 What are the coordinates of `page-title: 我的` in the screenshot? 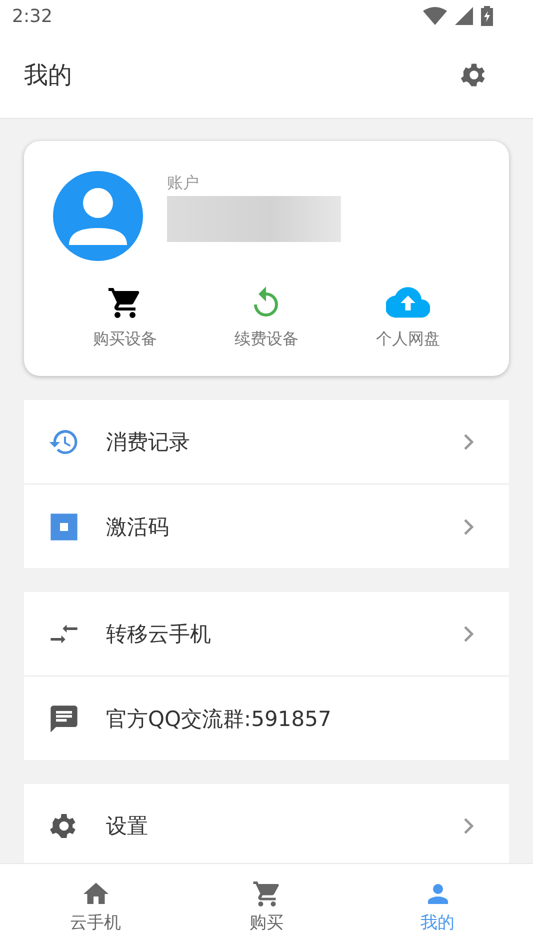 It's located at (48, 75).